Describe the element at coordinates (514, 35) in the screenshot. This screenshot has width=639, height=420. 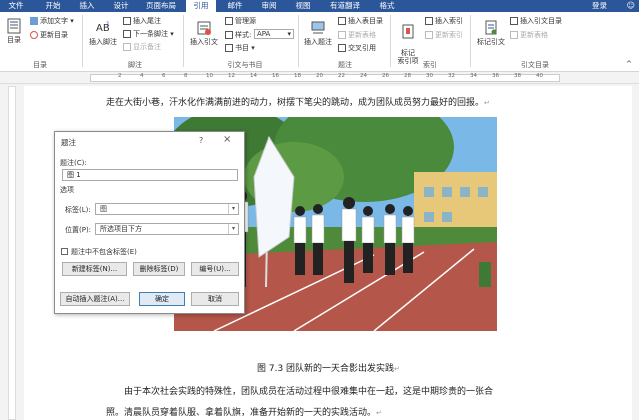
I see `update-toa-icon` at that location.